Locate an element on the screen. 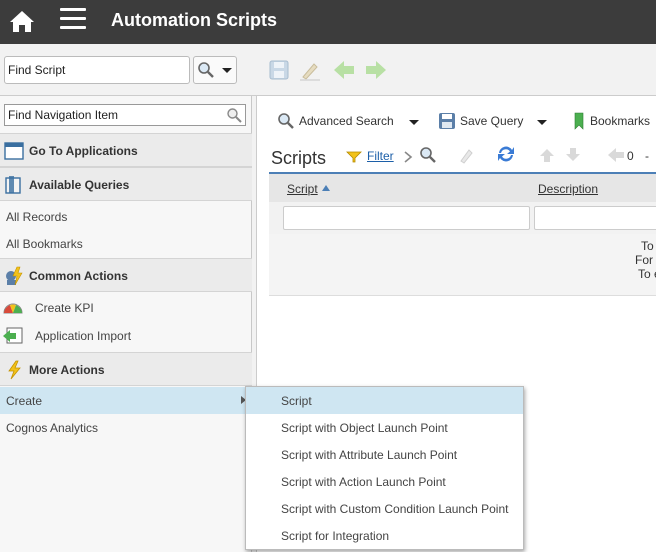  all-bookmarks-label: All Bookmarks is located at coordinates (44, 244).